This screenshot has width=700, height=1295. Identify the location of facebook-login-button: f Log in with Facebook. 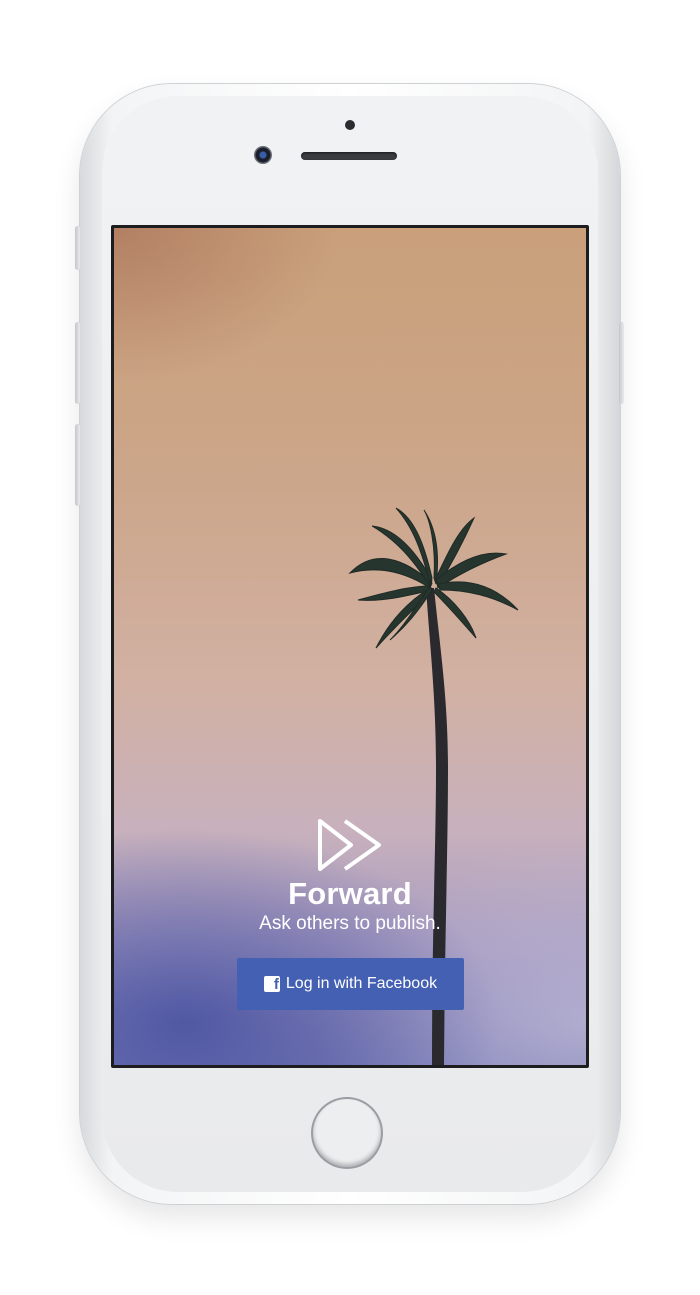
(350, 984).